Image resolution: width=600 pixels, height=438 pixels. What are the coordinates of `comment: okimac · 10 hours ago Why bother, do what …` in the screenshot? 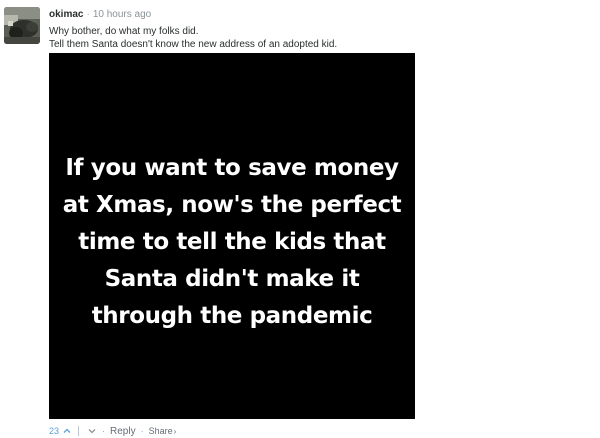 It's located at (309, 29).